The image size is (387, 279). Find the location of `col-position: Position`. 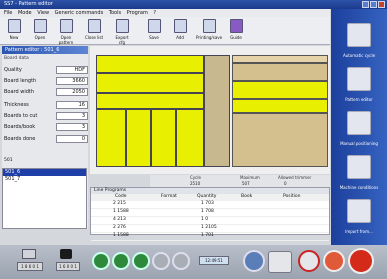

col-position: Position is located at coordinates (292, 196).